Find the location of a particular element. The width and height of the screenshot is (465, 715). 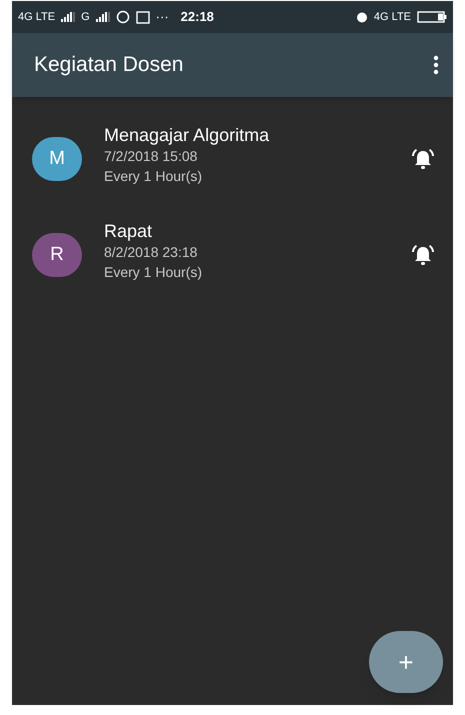

overflow-dots: ··· is located at coordinates (162, 17).